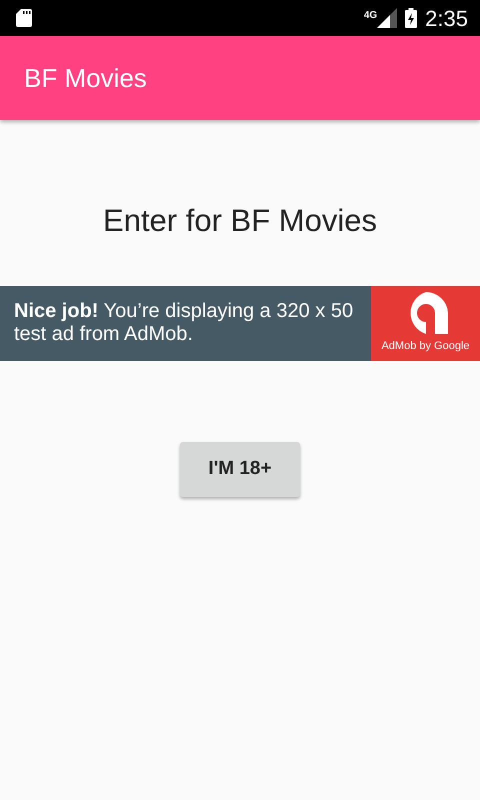  What do you see at coordinates (184, 323) in the screenshot?
I see `ad-message: Nice job! You’re displaying a 320 x 50 test ad from AdMob.` at bounding box center [184, 323].